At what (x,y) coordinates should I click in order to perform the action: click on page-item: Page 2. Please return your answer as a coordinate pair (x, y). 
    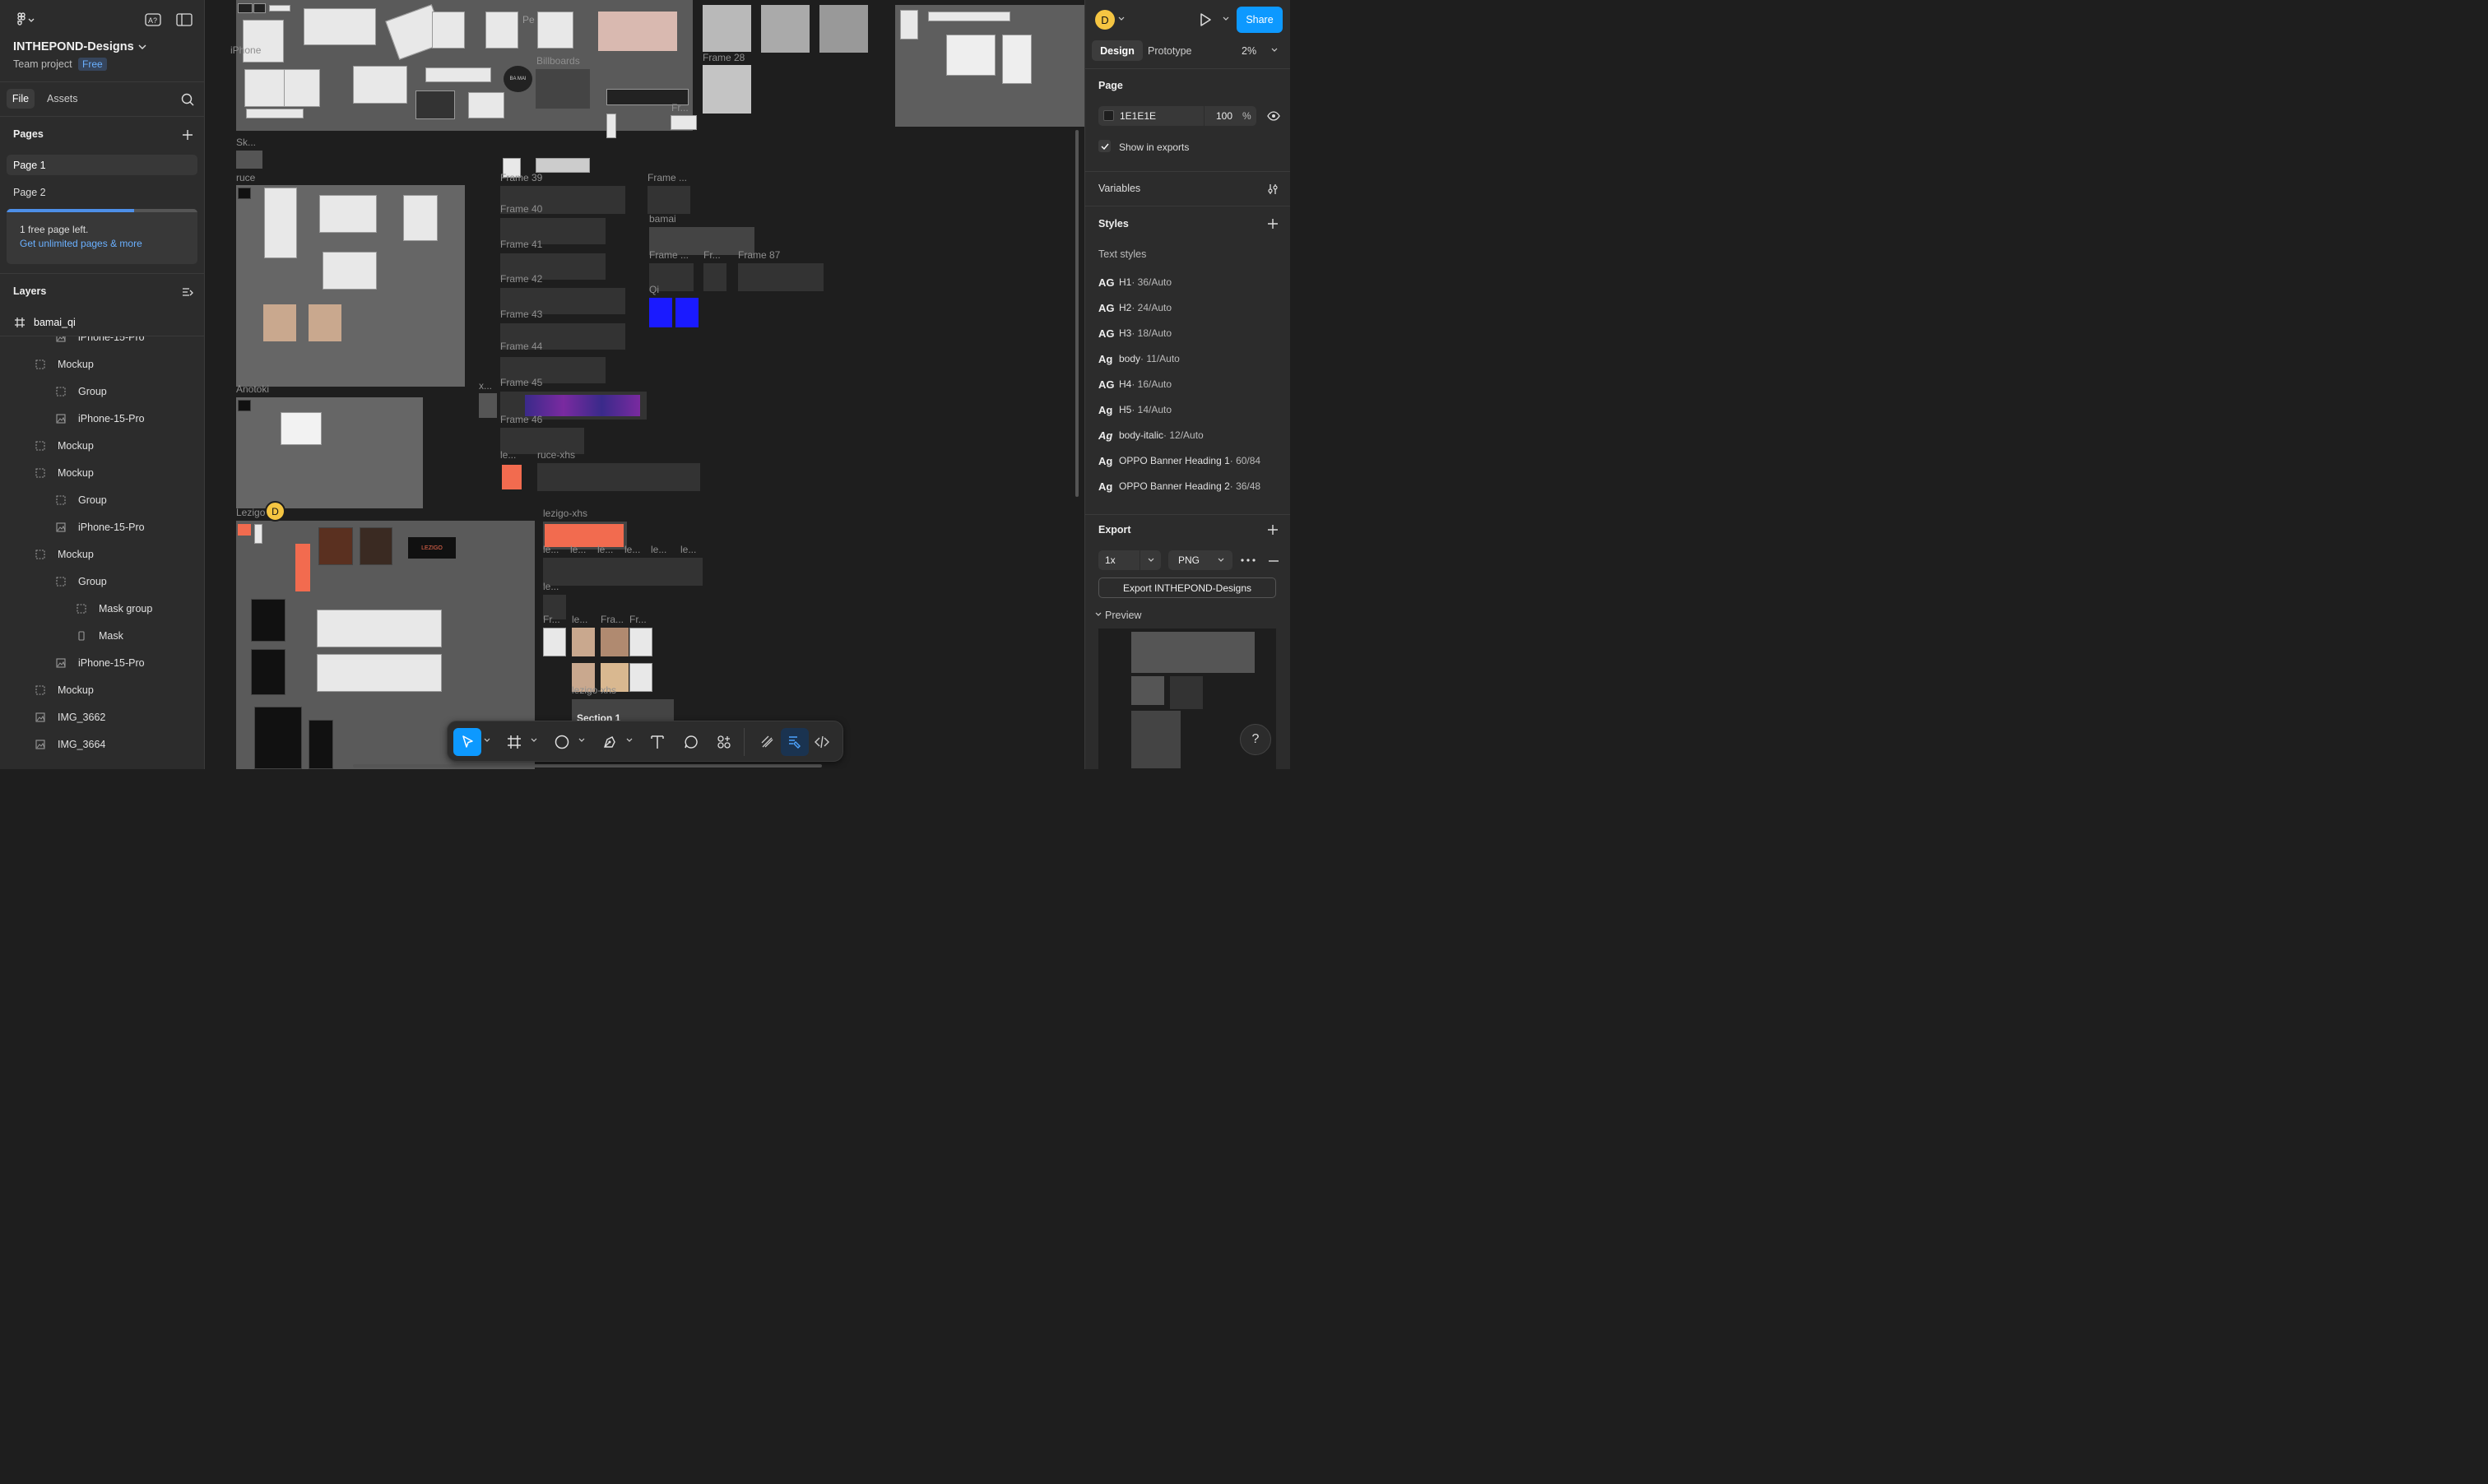
    Looking at the image, I should click on (30, 192).